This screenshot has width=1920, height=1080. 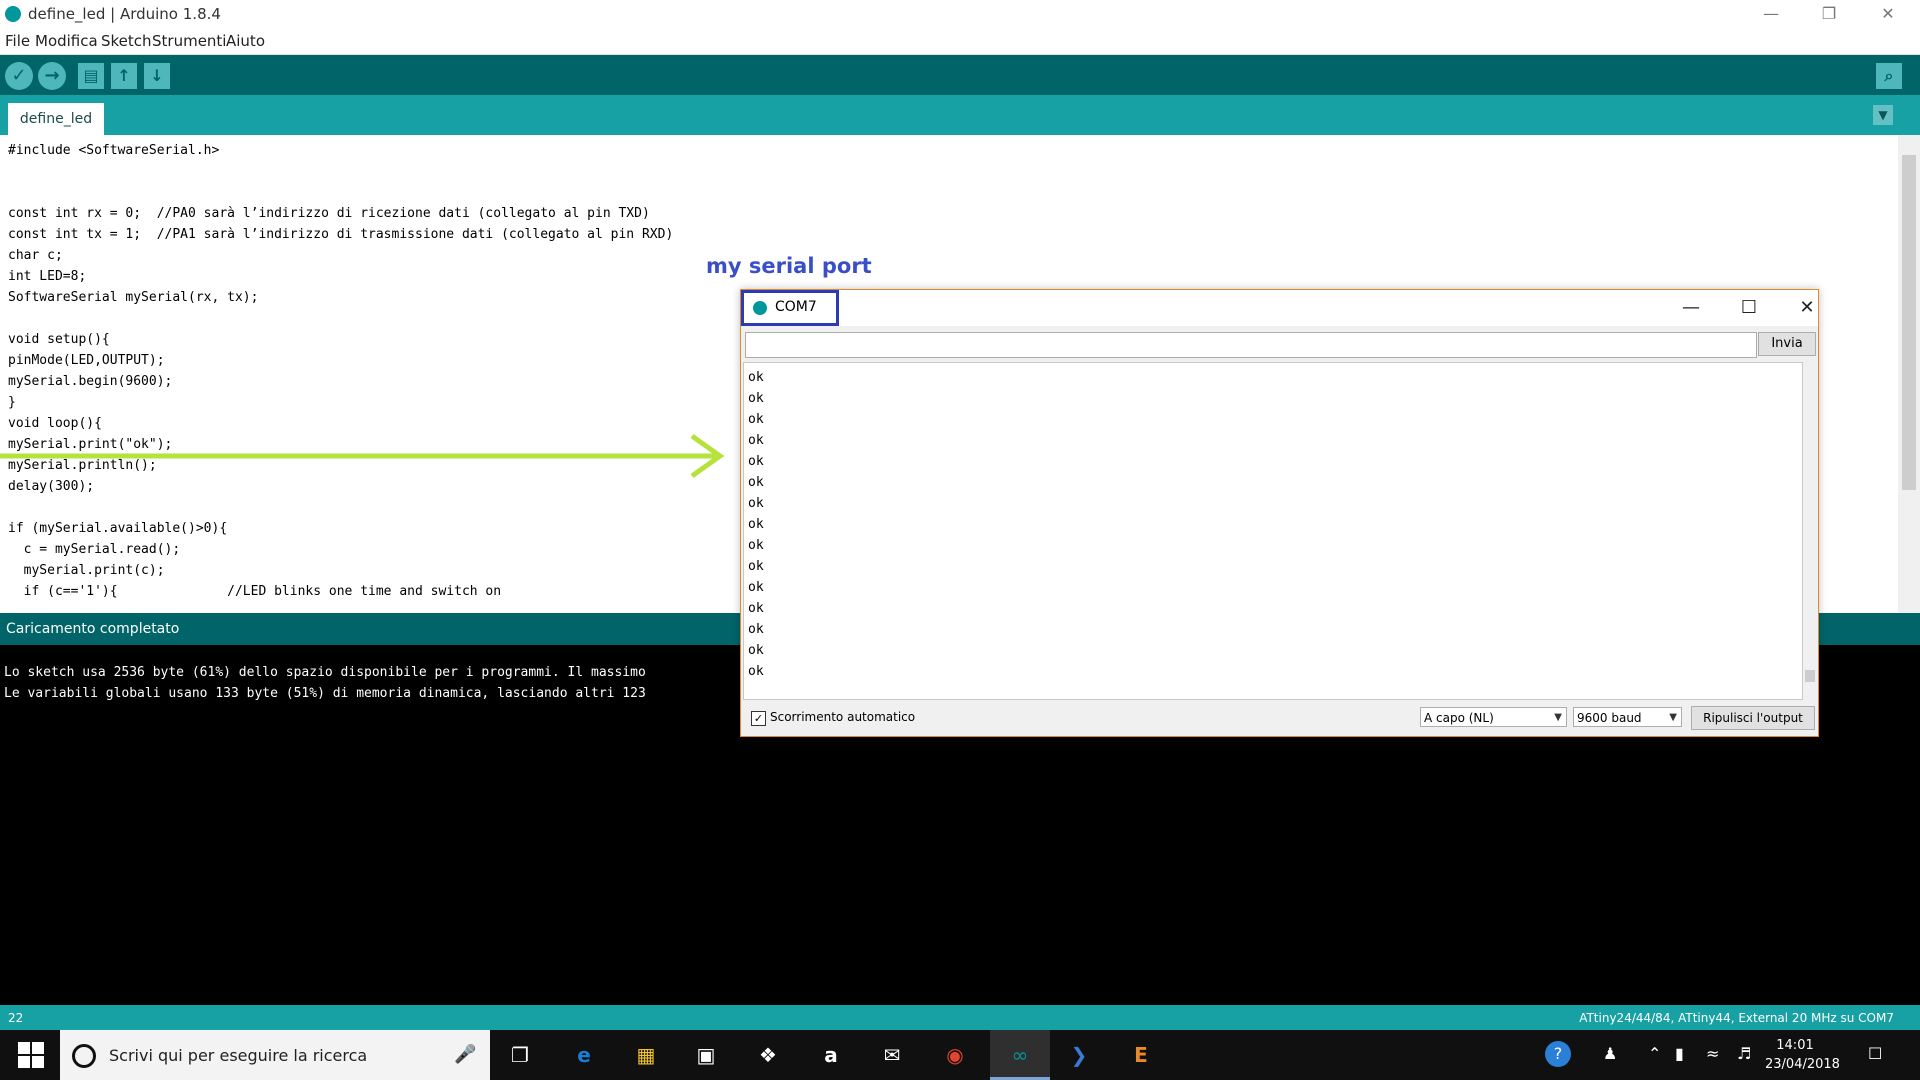 I want to click on menu-sketch: Sketch, so click(x=126, y=41).